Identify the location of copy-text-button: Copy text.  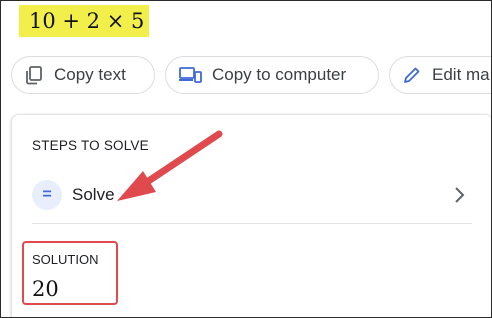
(83, 75).